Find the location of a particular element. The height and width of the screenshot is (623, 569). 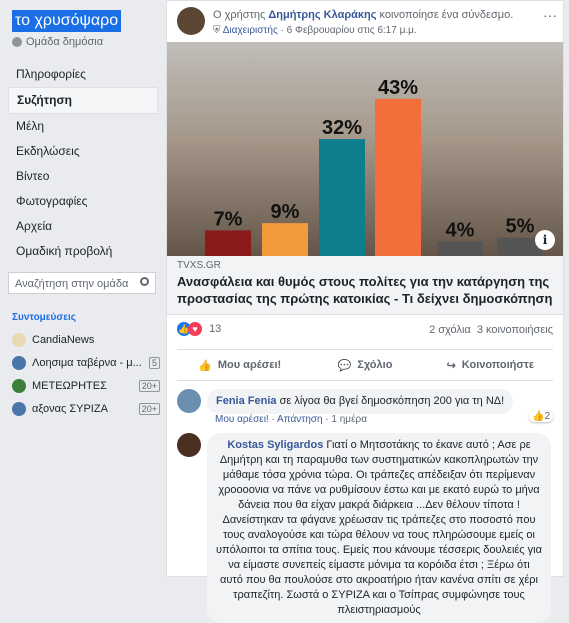

poll-bar-label-2: 32% is located at coordinates (342, 128).